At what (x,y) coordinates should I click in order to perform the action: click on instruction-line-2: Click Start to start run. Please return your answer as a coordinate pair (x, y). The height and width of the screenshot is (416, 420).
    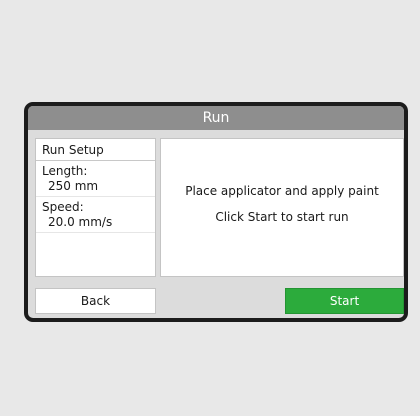
    Looking at the image, I should click on (282, 216).